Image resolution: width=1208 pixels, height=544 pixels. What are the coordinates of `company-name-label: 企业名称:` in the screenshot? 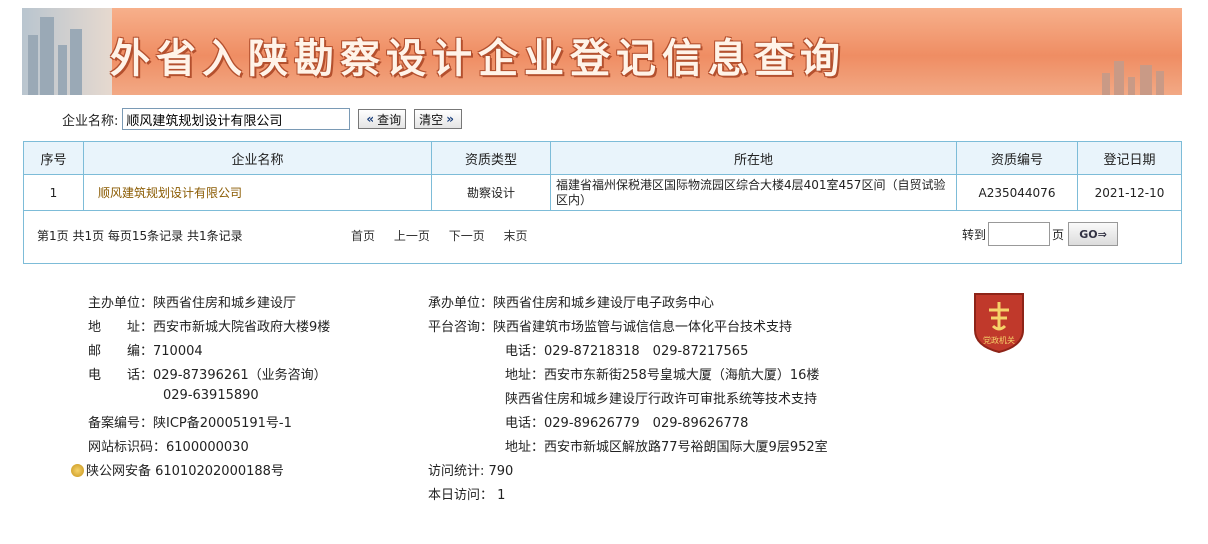 It's located at (90, 121).